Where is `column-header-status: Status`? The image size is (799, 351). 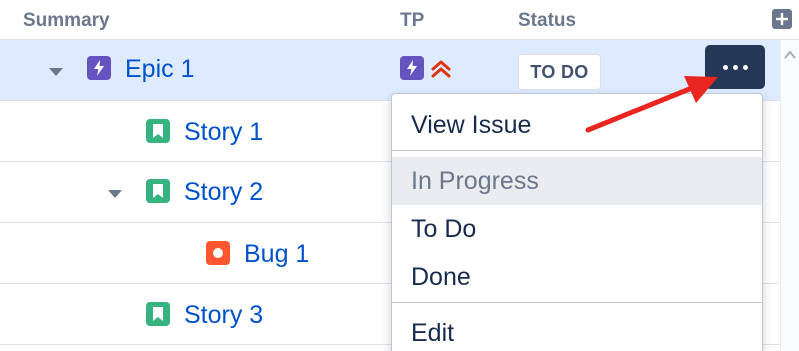 column-header-status: Status is located at coordinates (547, 21).